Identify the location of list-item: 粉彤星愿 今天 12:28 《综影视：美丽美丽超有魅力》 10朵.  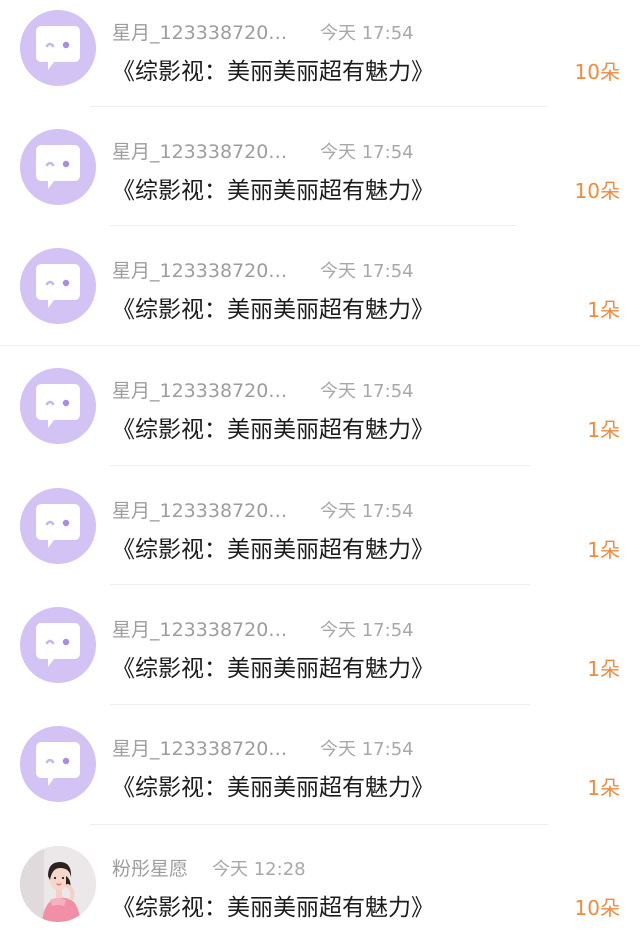
(320, 885).